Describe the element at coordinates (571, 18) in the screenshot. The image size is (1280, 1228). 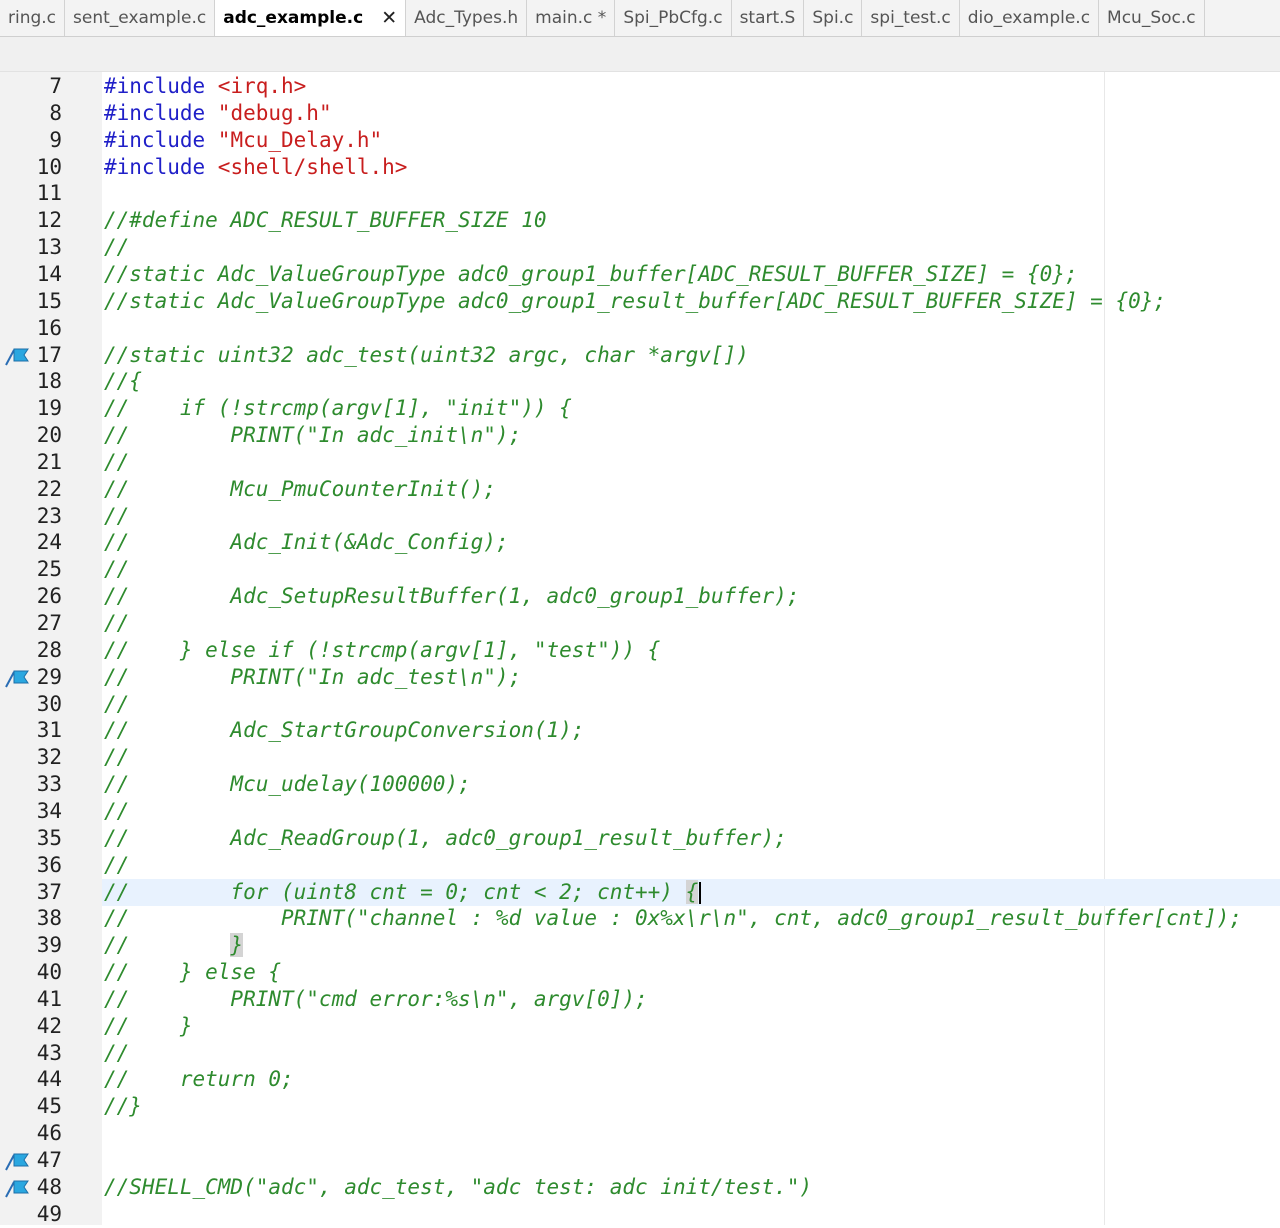
I see `tab-main-c: main.c *` at that location.